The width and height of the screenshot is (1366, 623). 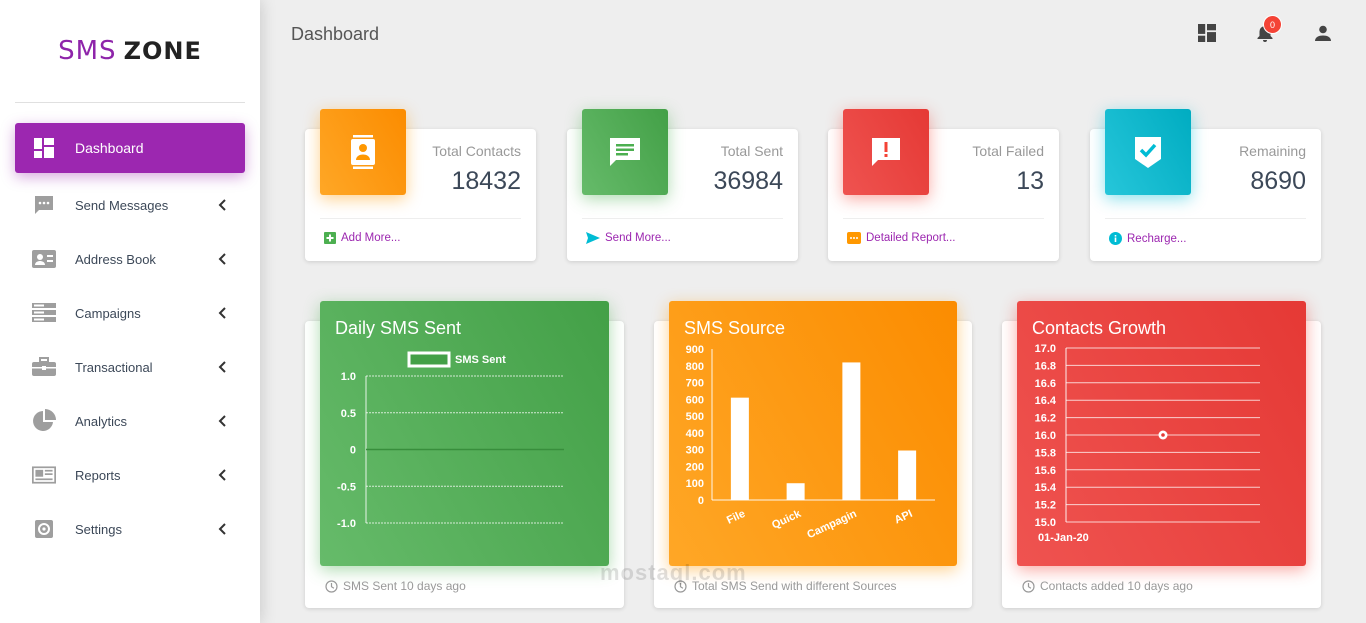 What do you see at coordinates (335, 34) in the screenshot?
I see `page-title: Dashboard` at bounding box center [335, 34].